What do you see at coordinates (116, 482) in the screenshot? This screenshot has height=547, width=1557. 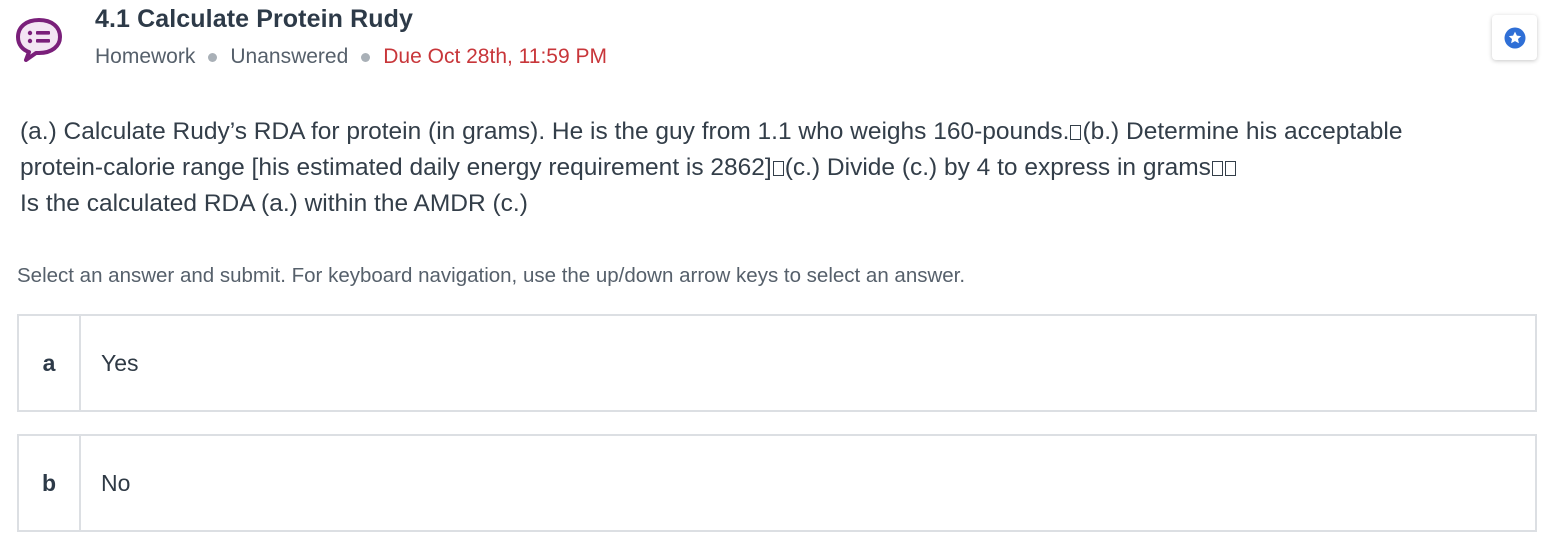 I see `answer-text: No` at bounding box center [116, 482].